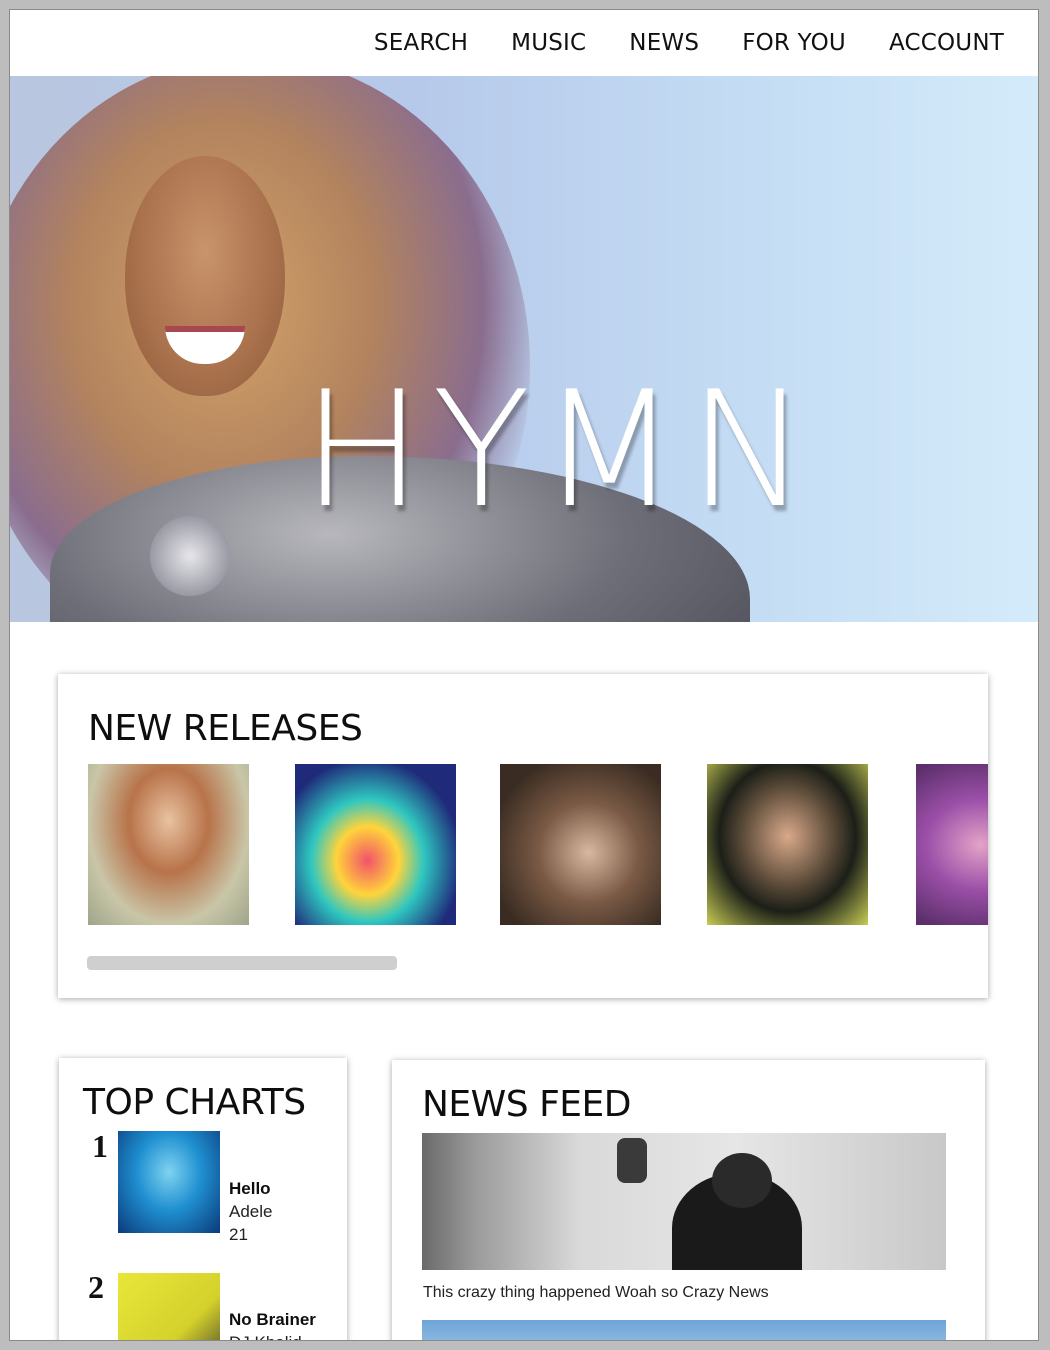  What do you see at coordinates (190, 556) in the screenshot?
I see `microphone-image` at bounding box center [190, 556].